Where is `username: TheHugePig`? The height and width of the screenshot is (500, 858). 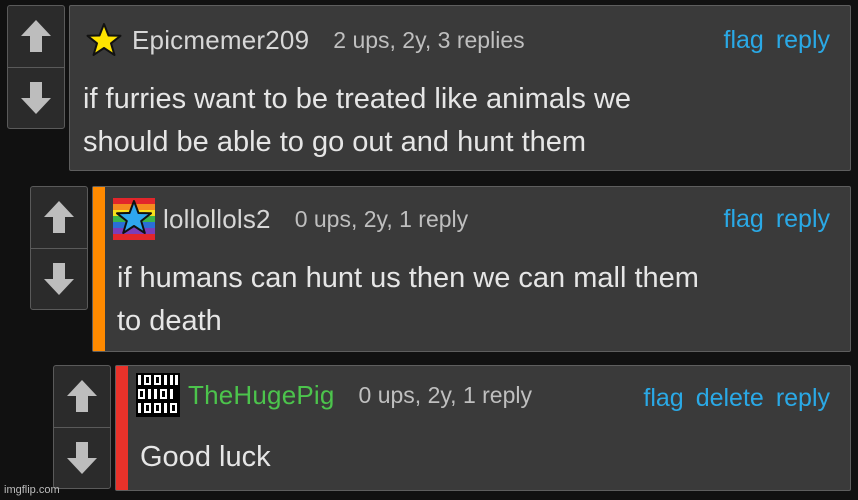 username: TheHugePig is located at coordinates (261, 395).